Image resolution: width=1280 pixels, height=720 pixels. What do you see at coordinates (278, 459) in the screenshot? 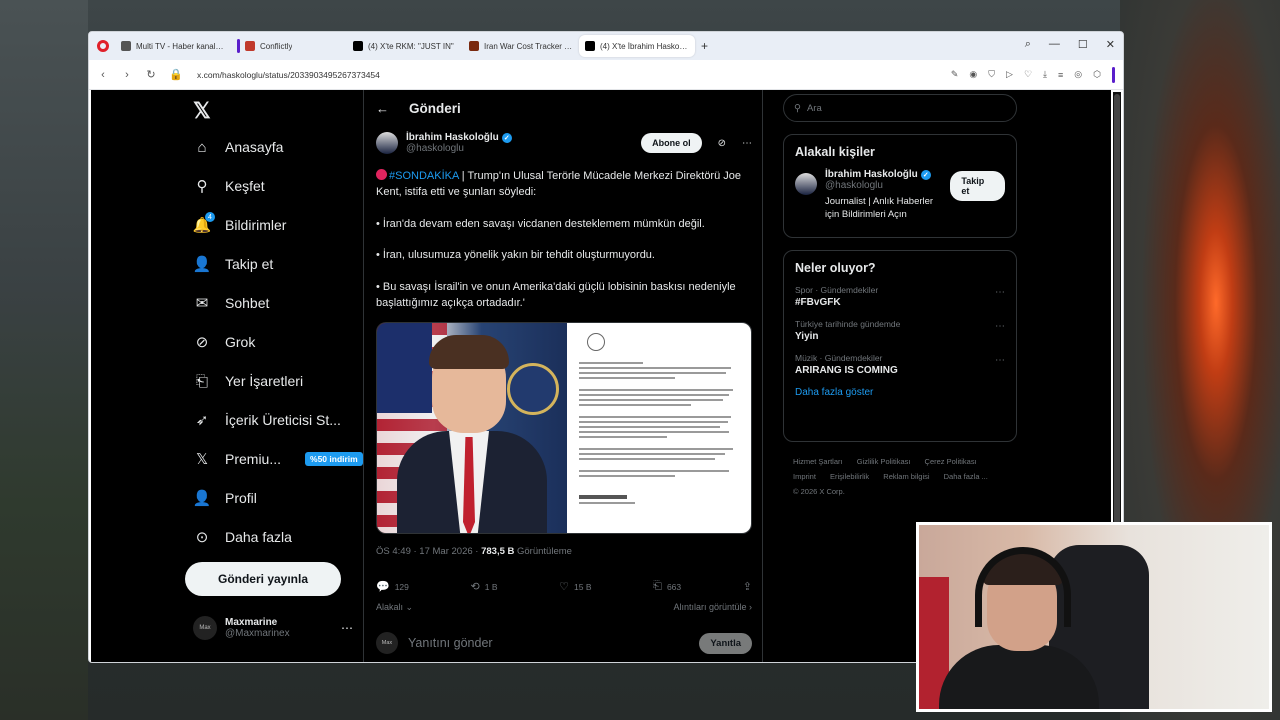
I see `nav-item-premium: 𝕏 Premiu... %50 indirim` at bounding box center [278, 459].